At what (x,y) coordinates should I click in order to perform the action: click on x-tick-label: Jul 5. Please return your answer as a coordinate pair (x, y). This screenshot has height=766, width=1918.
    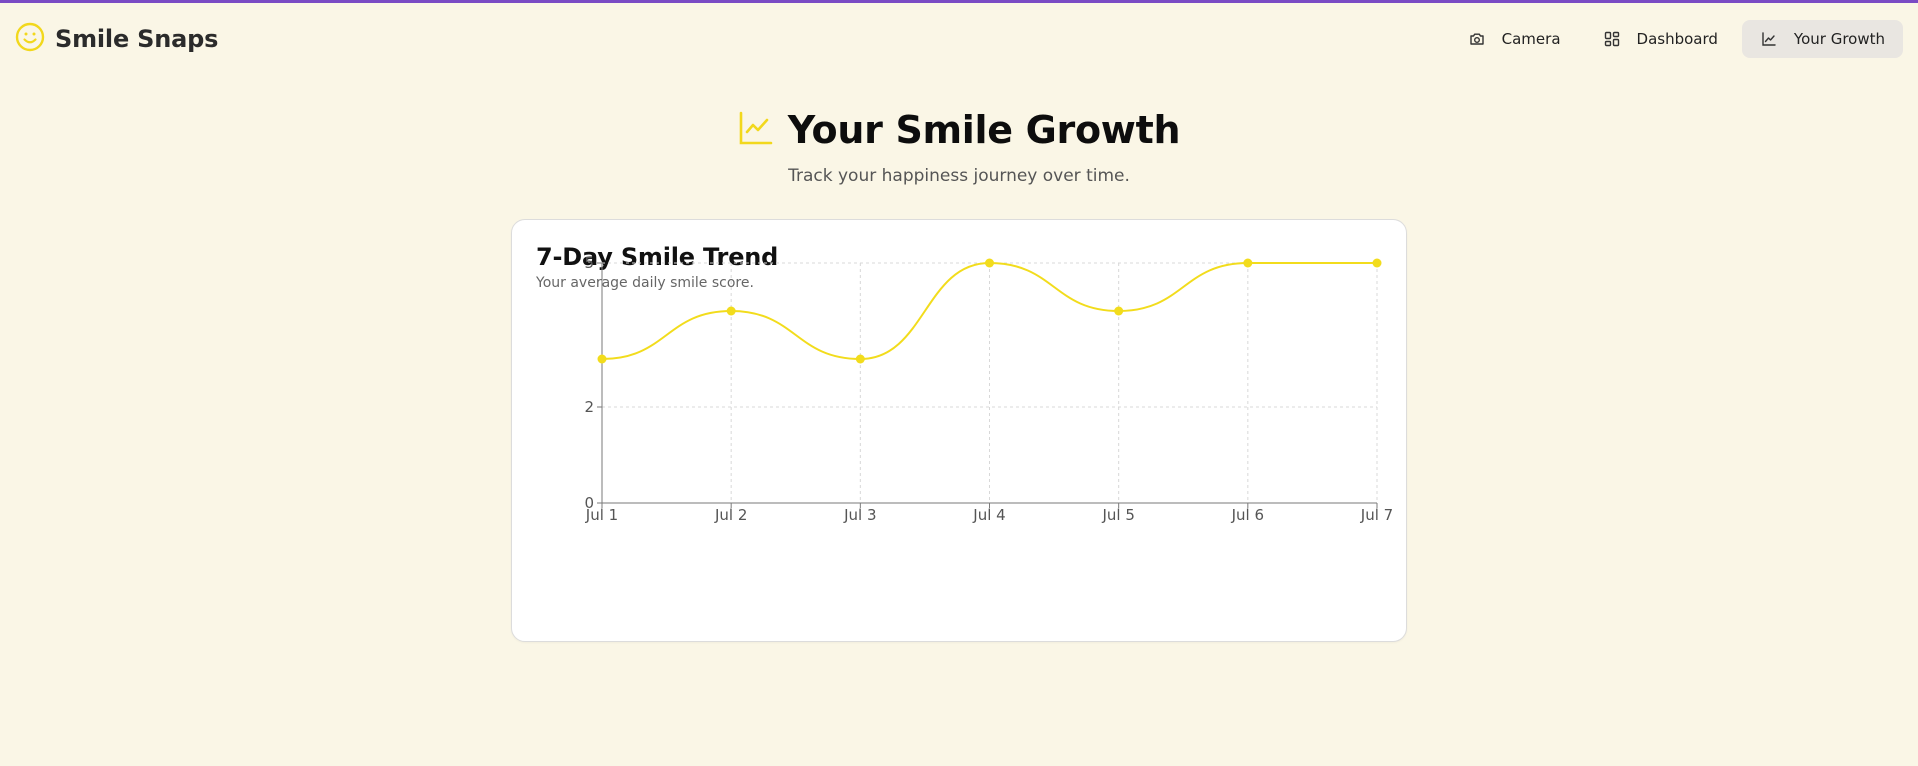
    Looking at the image, I should click on (1117, 515).